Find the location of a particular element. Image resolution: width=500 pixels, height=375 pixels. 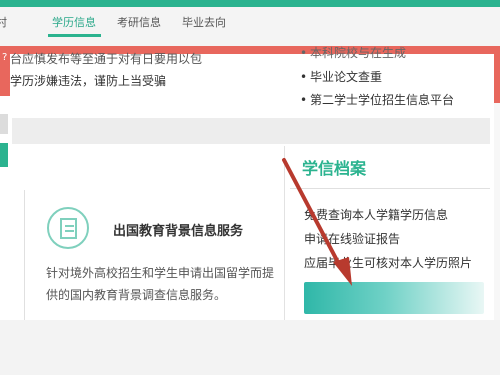

archive-title-divider is located at coordinates (390, 188).